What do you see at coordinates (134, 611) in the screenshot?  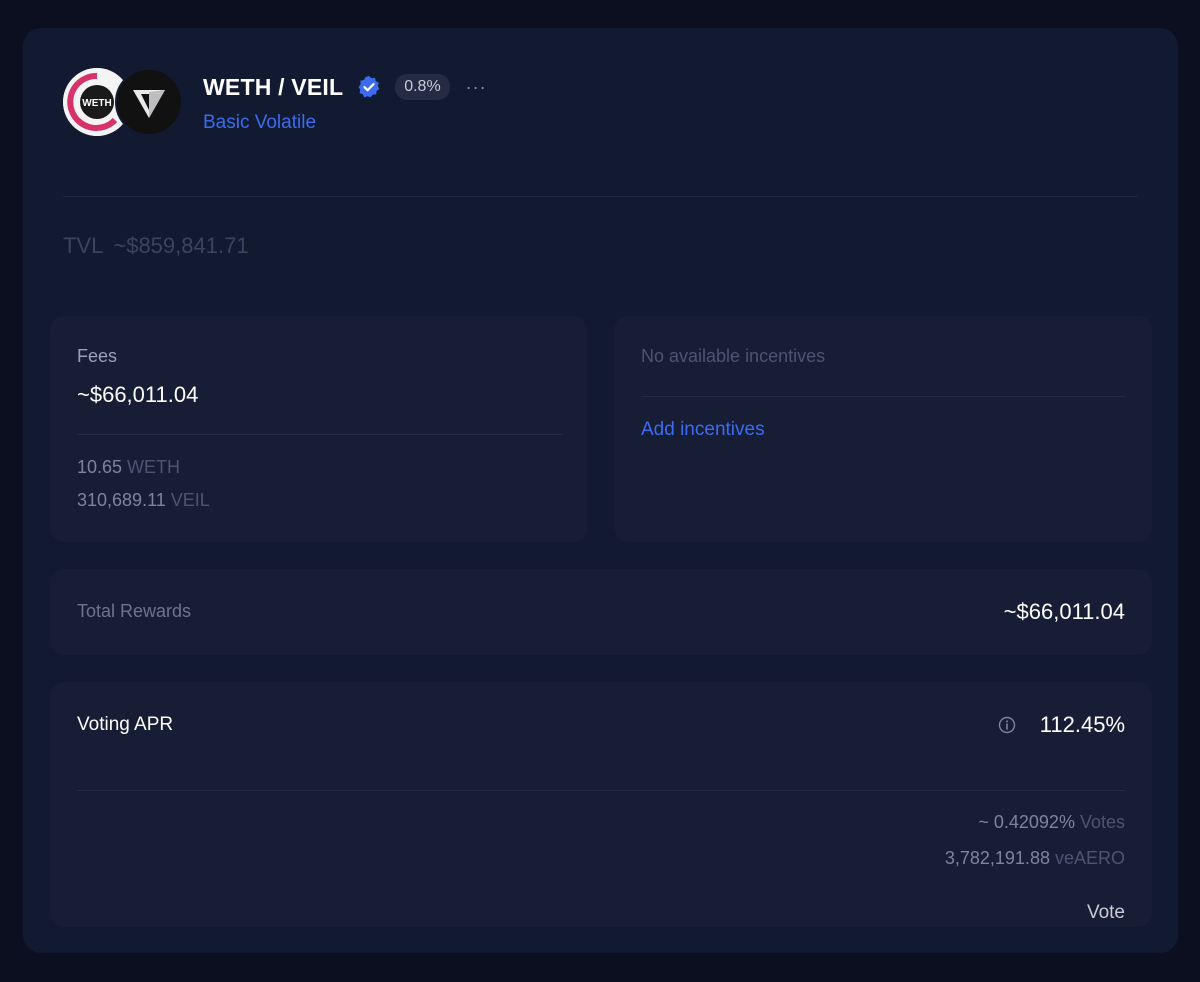 I see `total-rewards-label: Total Rewards` at bounding box center [134, 611].